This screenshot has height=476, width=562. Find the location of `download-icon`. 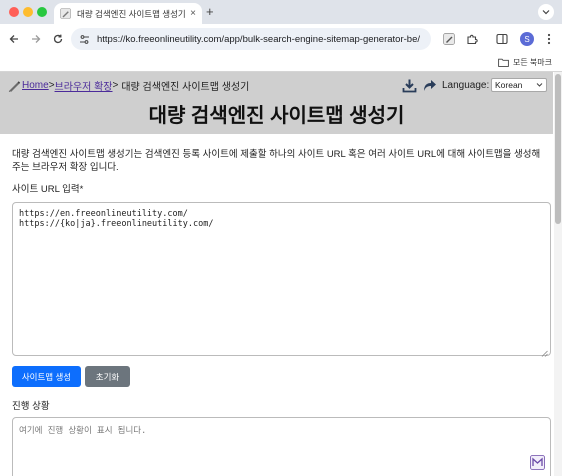

download-icon is located at coordinates (409, 85).